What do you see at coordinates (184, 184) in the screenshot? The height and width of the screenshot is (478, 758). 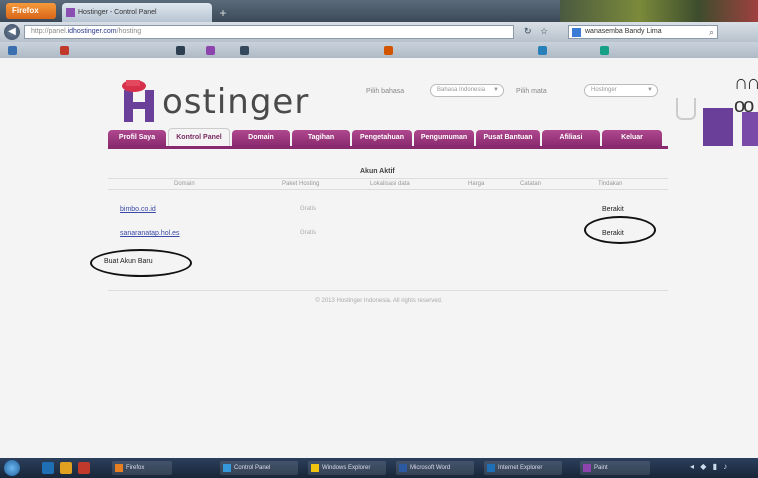 I see `column-header: Domain` at bounding box center [184, 184].